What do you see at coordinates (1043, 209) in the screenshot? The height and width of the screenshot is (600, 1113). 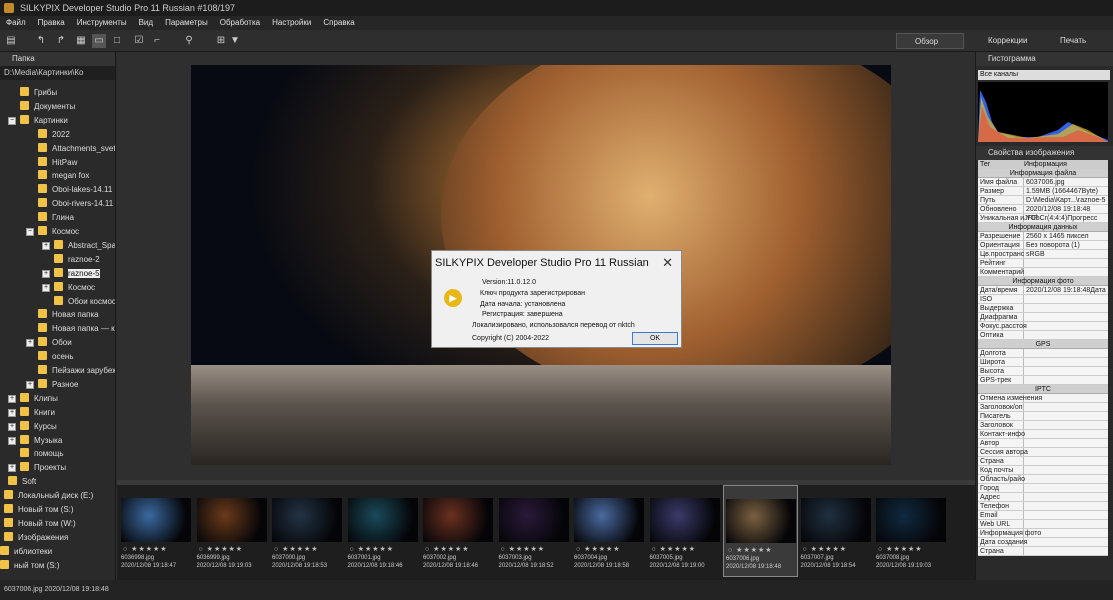 I see `props-row: Обновлено 2020/12/08 19:18:48` at bounding box center [1043, 209].